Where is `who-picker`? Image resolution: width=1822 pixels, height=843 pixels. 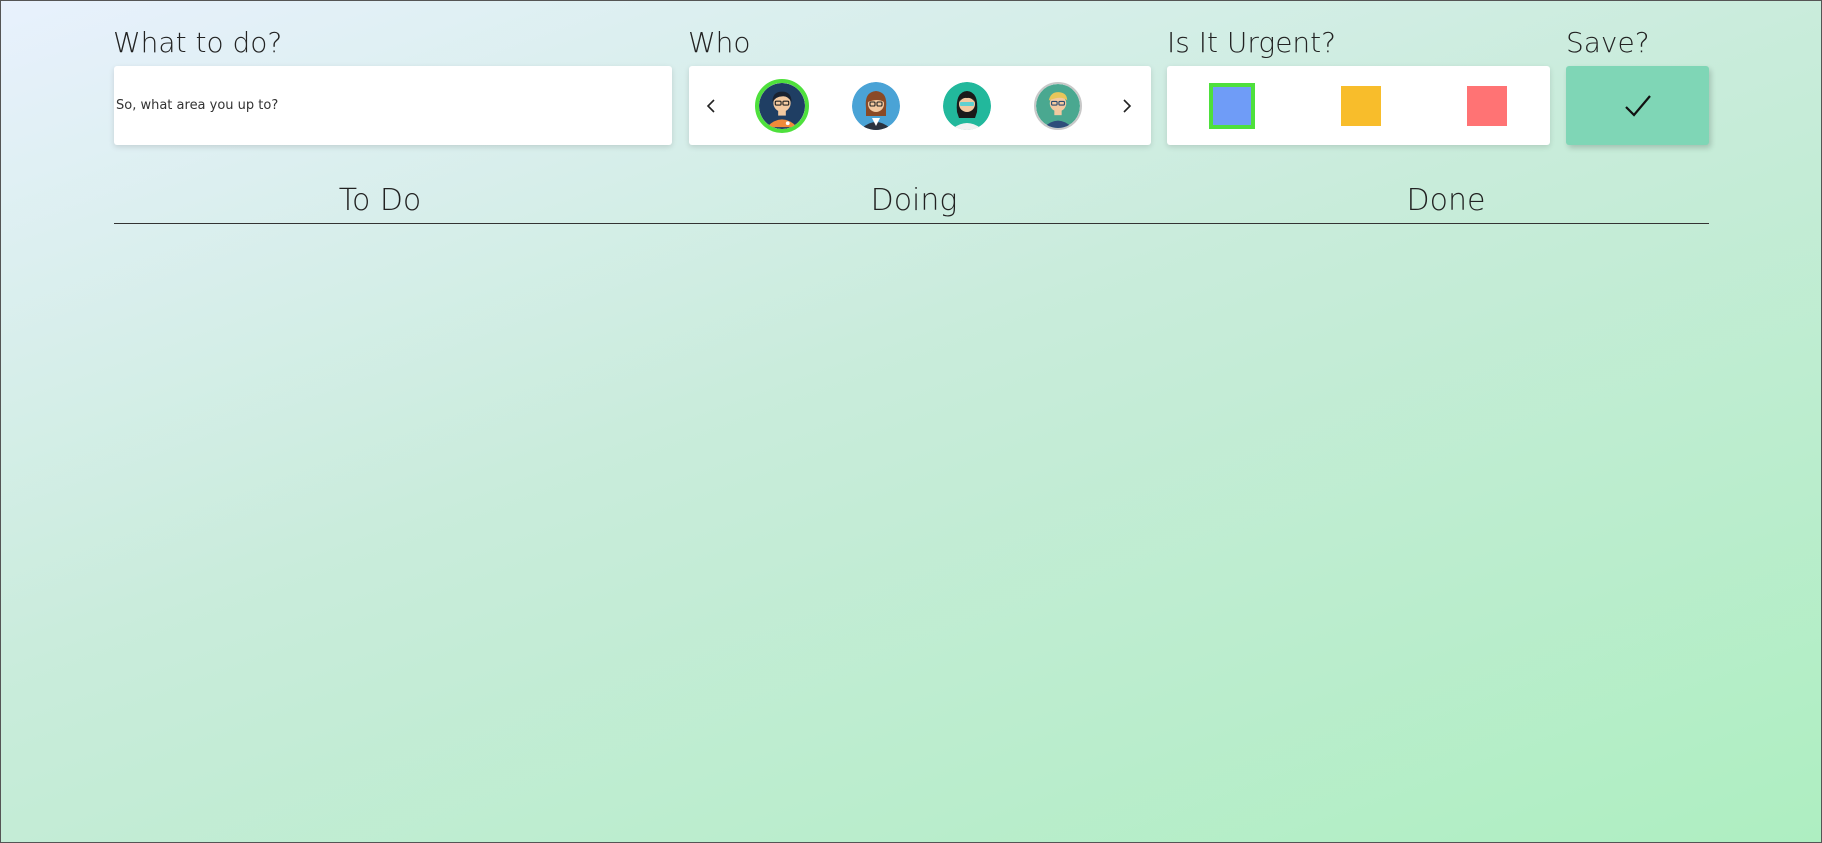 who-picker is located at coordinates (920, 105).